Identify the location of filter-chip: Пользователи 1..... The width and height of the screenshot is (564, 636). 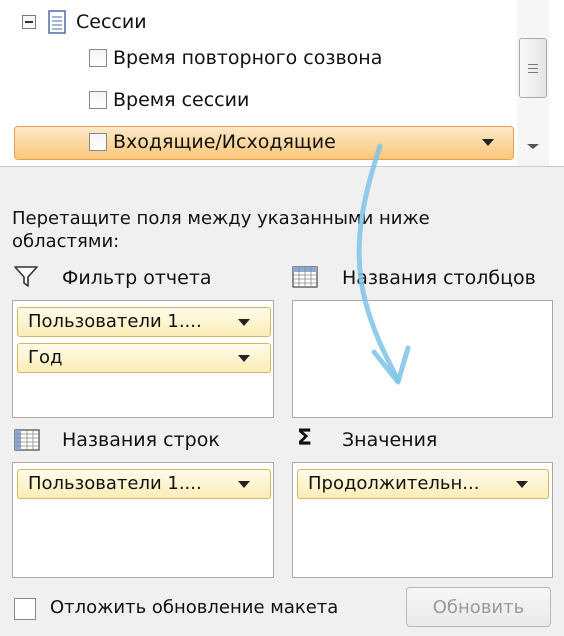
(144, 322).